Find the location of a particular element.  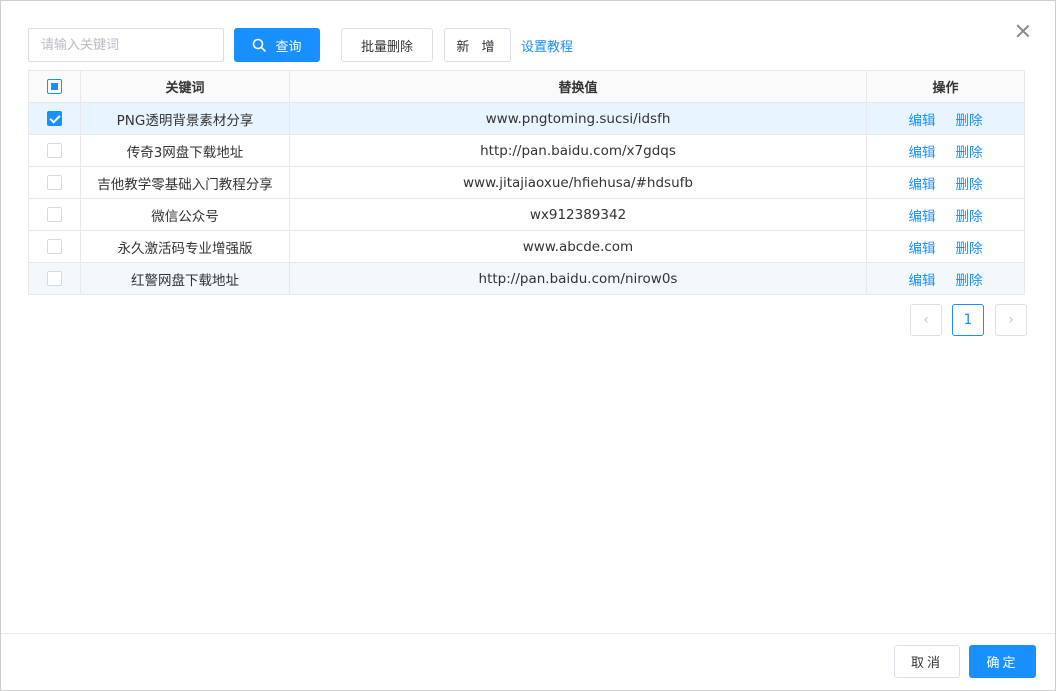

cancel-button: 取消 is located at coordinates (927, 661).